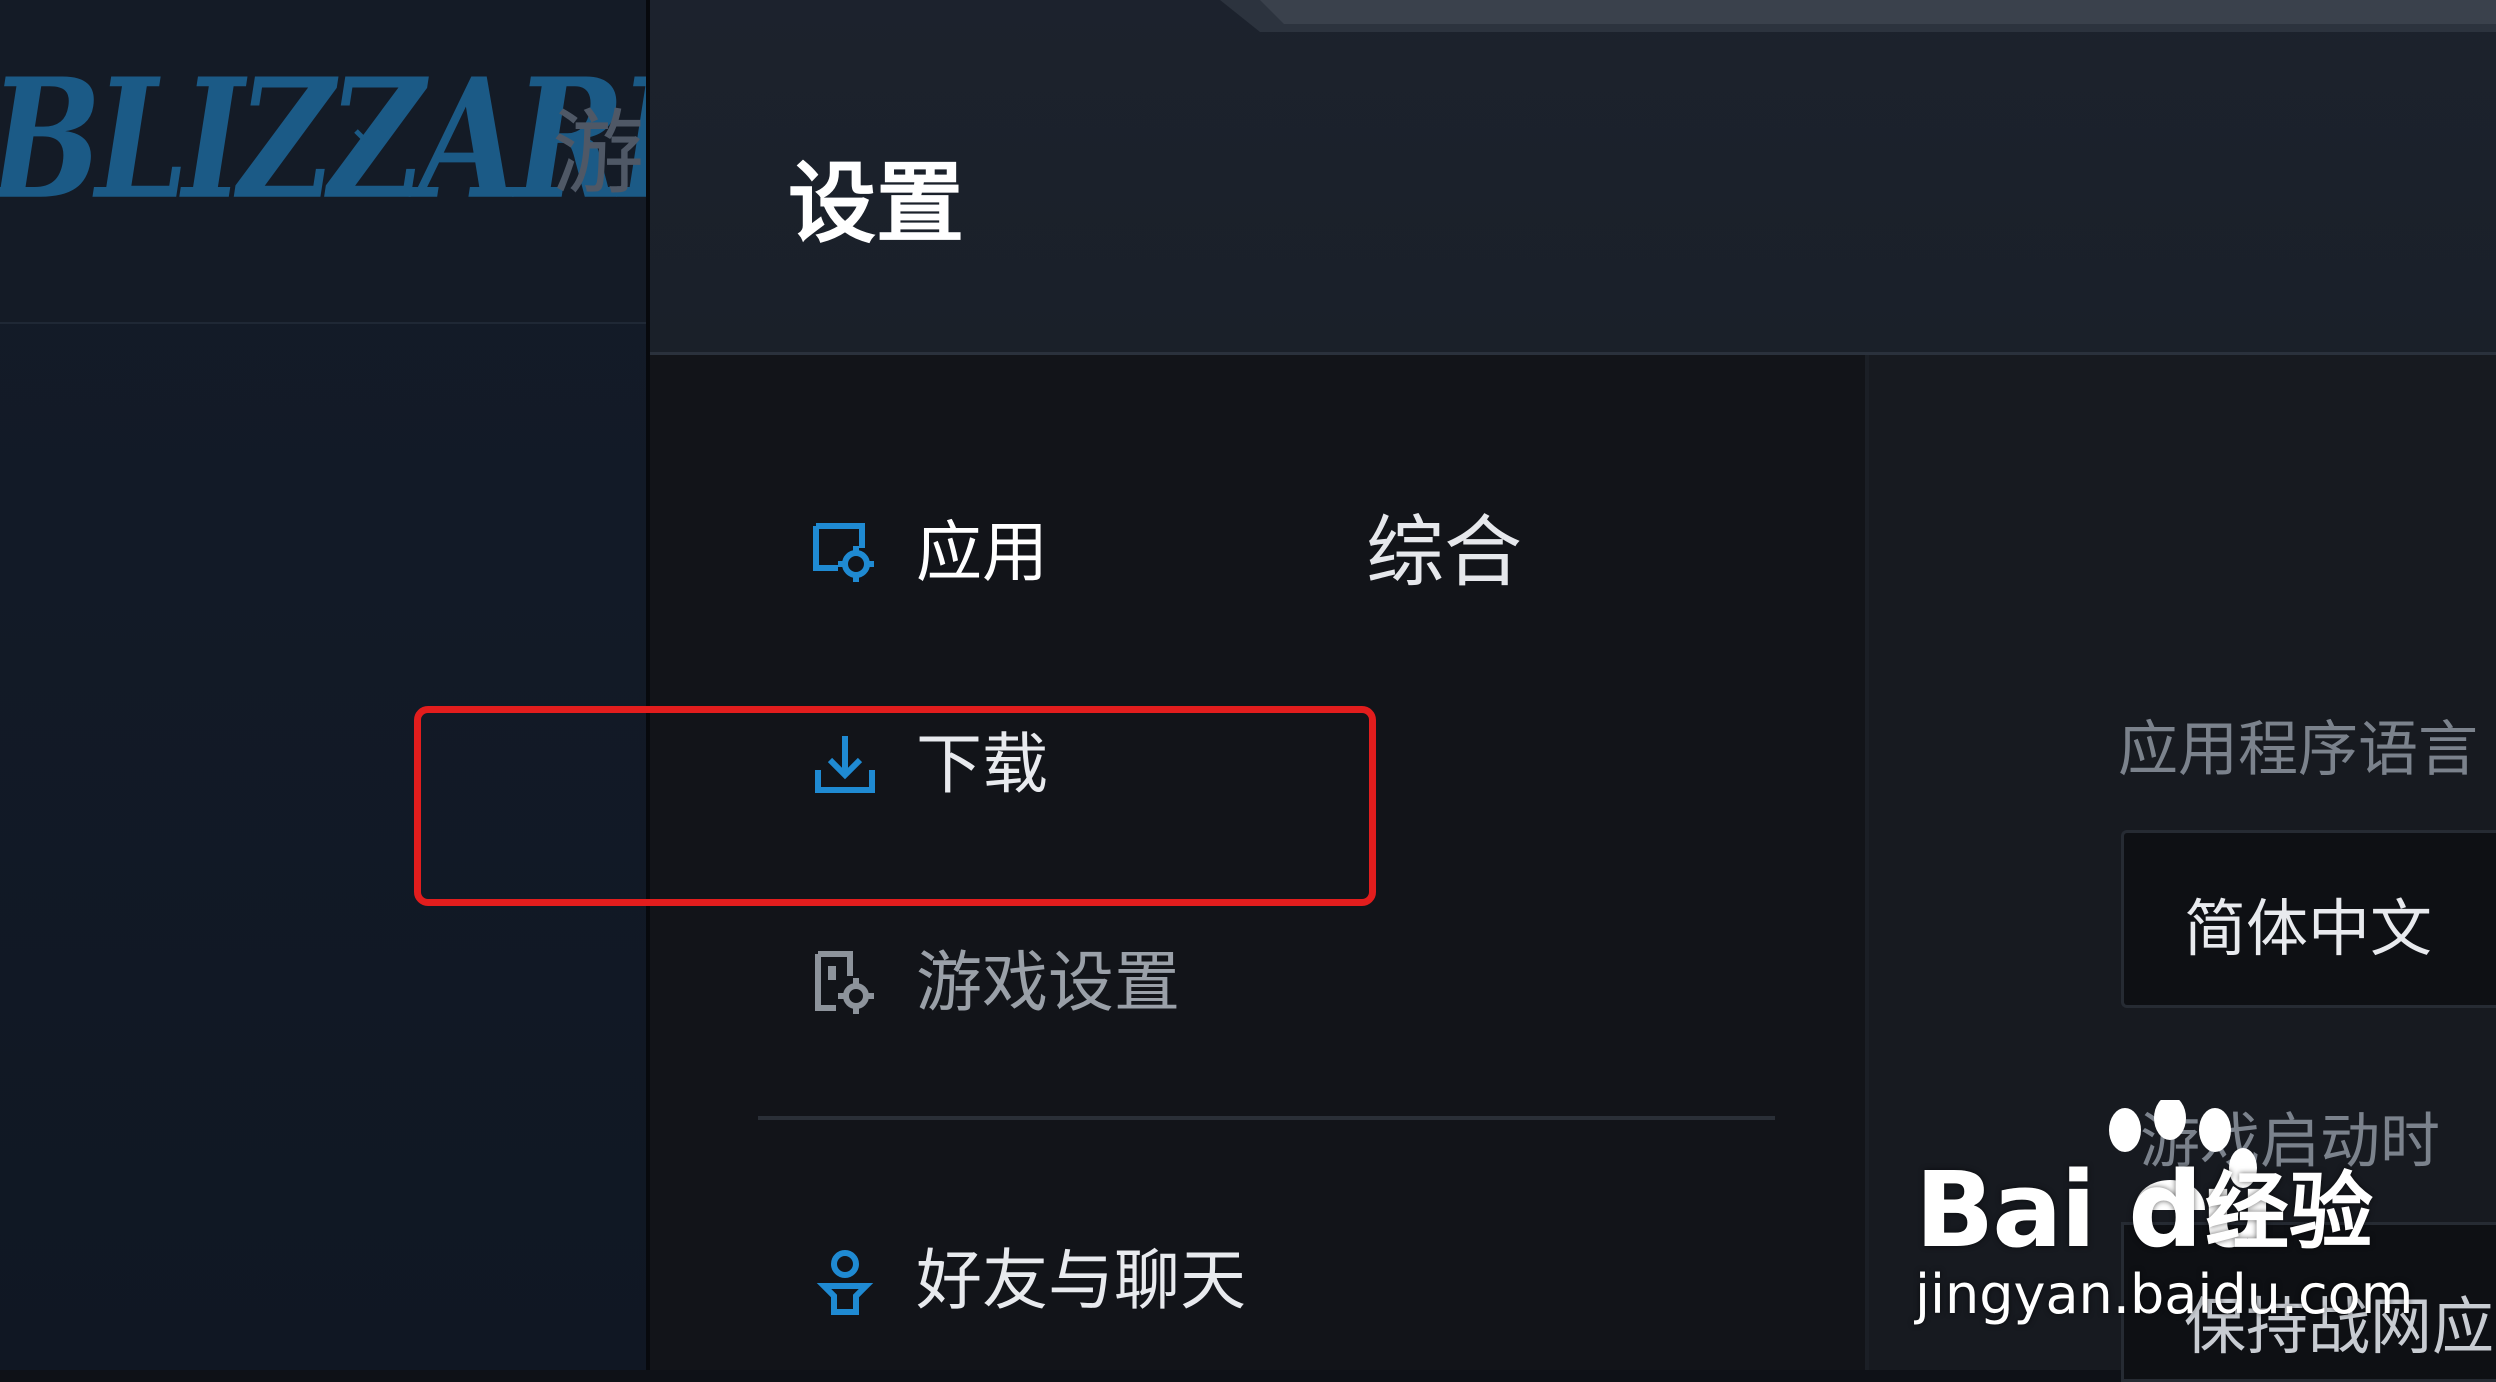  What do you see at coordinates (2308, 928) in the screenshot?
I see `language-select-value: 简体中文` at bounding box center [2308, 928].